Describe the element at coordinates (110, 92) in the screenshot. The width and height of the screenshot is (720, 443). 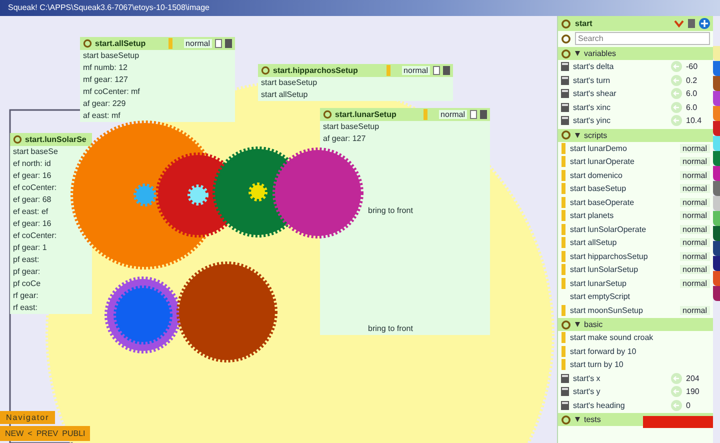
I see `script-line: mf coCenter: mf` at that location.